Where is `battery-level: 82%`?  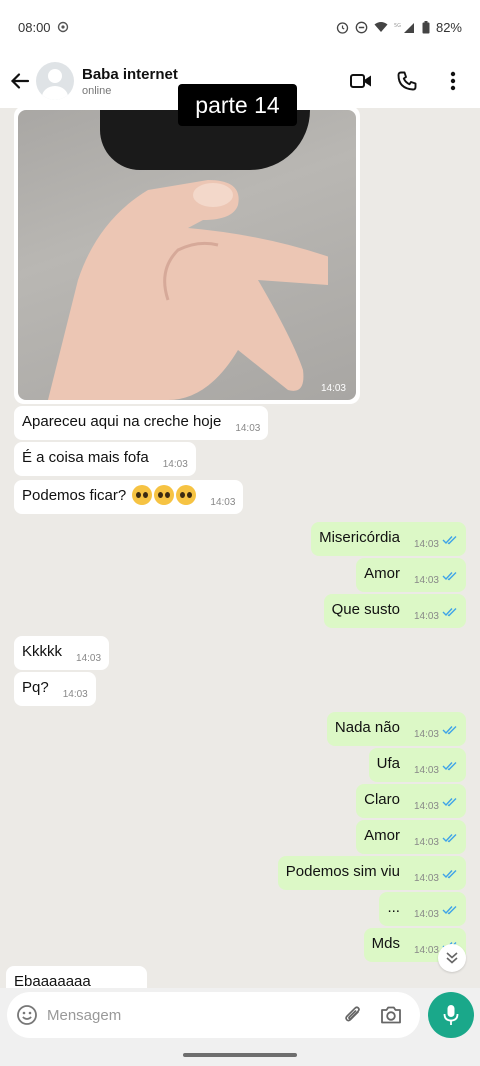 battery-level: 82% is located at coordinates (448, 27).